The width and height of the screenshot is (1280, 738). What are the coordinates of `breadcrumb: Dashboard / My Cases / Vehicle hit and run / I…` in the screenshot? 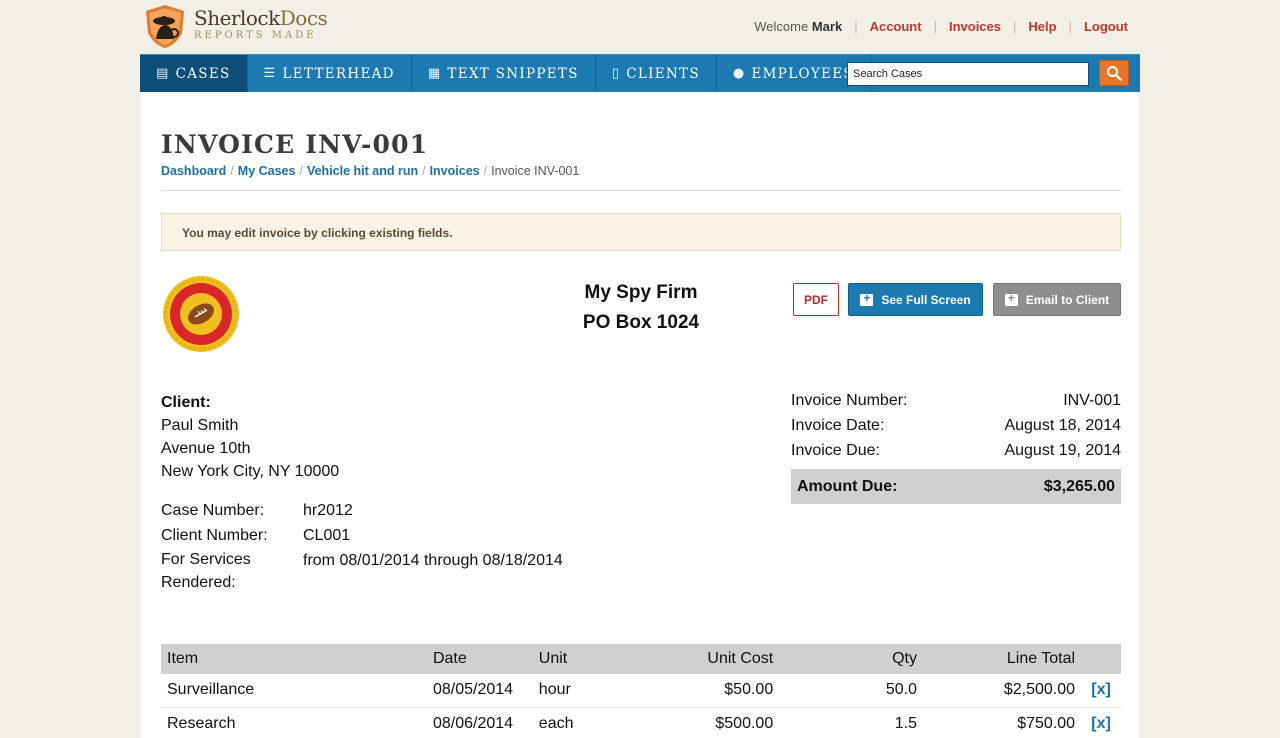 It's located at (370, 171).